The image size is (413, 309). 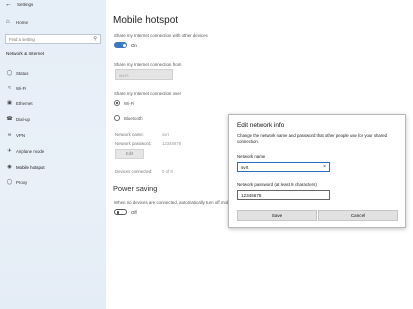 What do you see at coordinates (25, 4) in the screenshot?
I see `app-title: Settings` at bounding box center [25, 4].